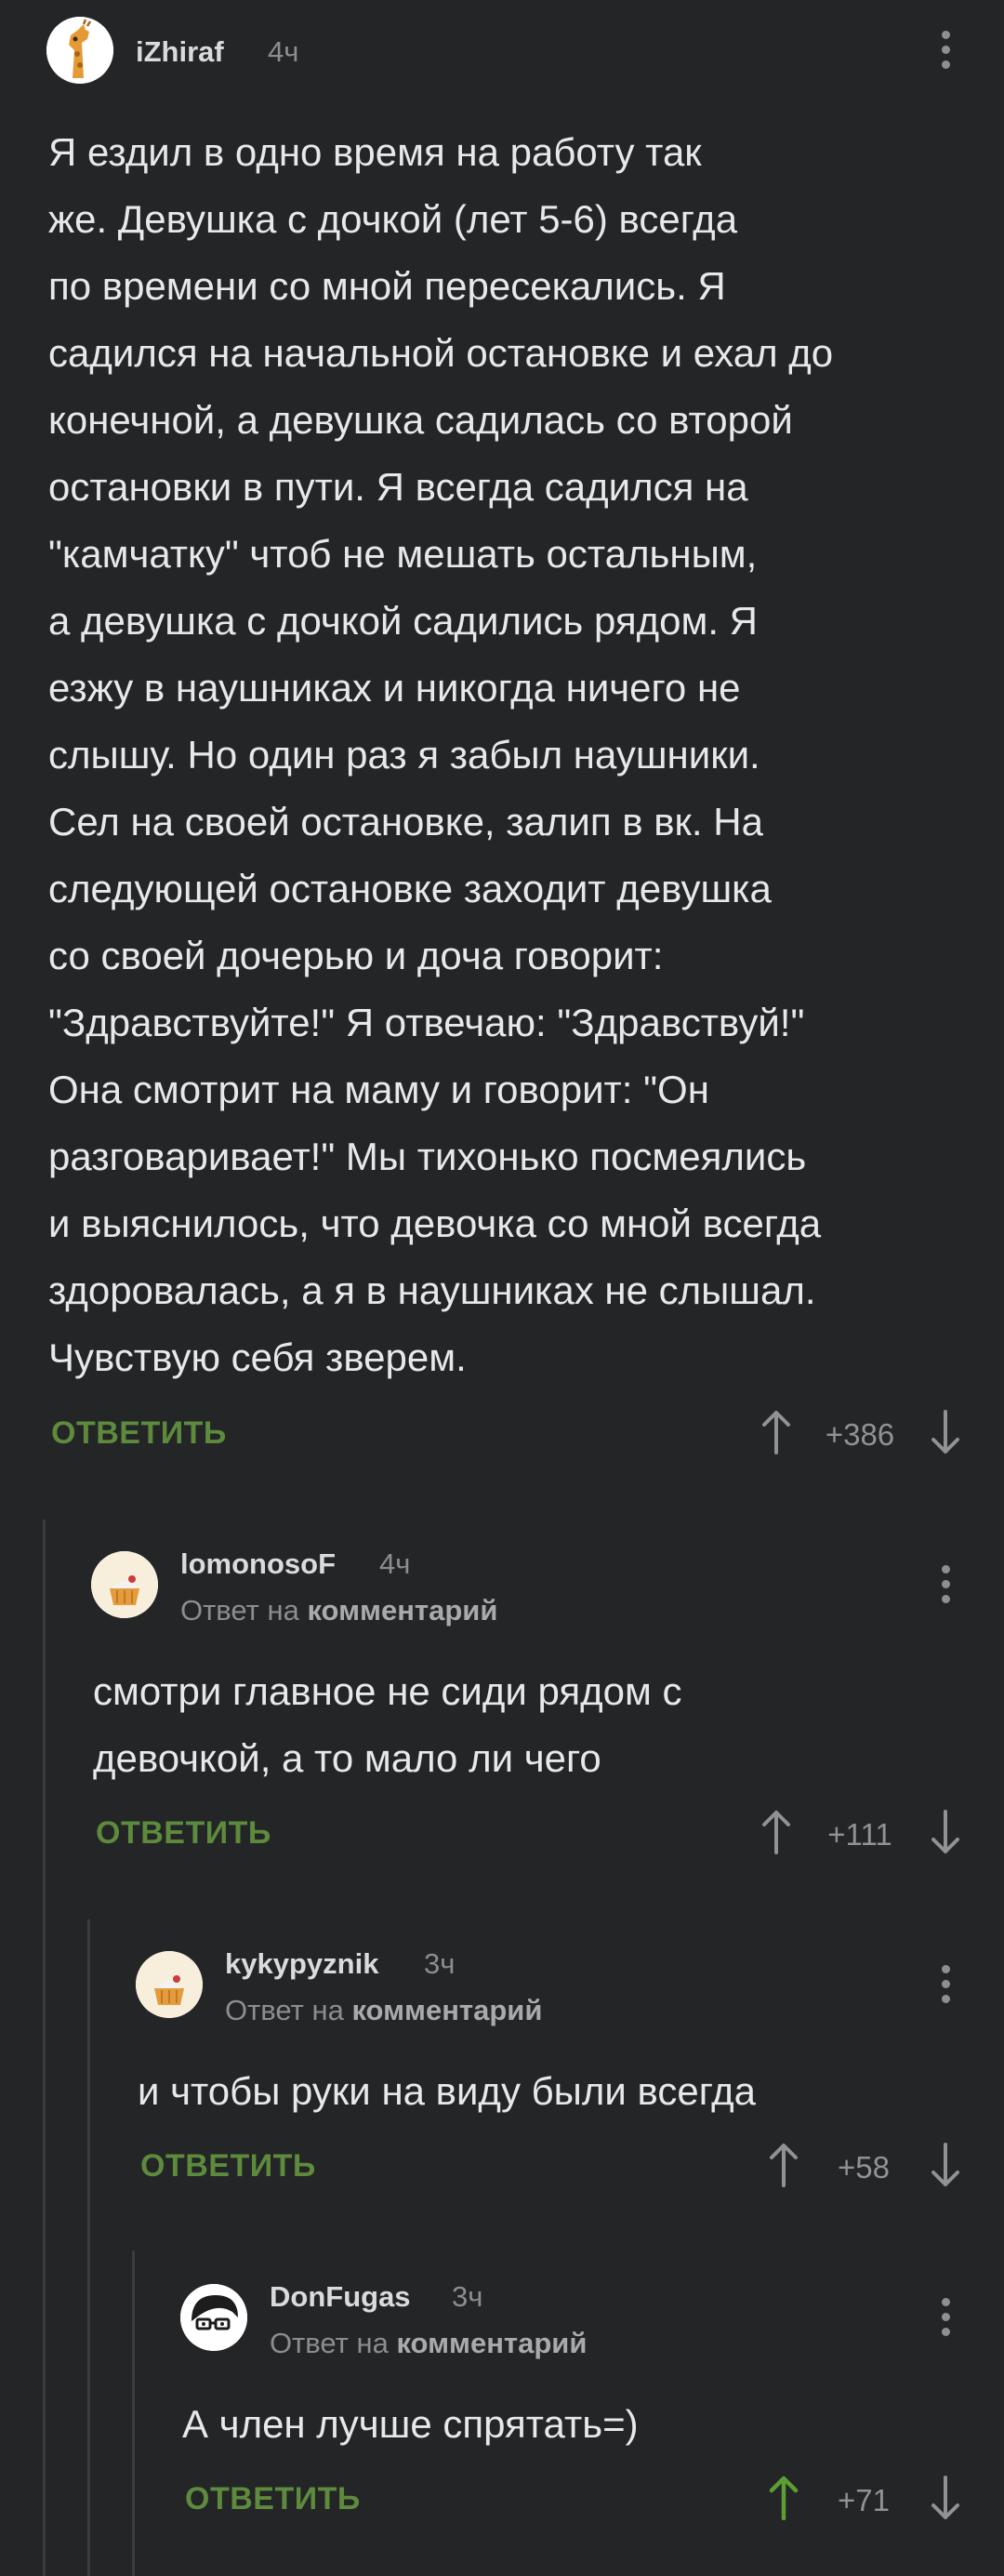  Describe the element at coordinates (410, 2424) in the screenshot. I see `comment-text: А член лучше спрятать=)` at that location.